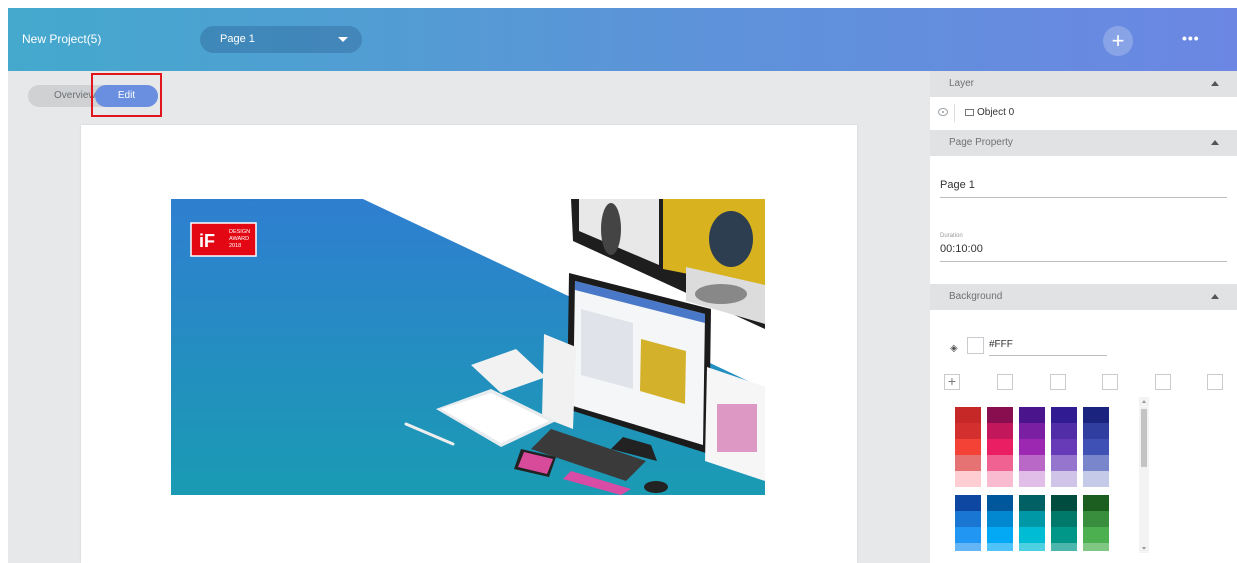 This screenshot has width=1237, height=563. I want to click on paint-bucket-icon: ◈, so click(954, 348).